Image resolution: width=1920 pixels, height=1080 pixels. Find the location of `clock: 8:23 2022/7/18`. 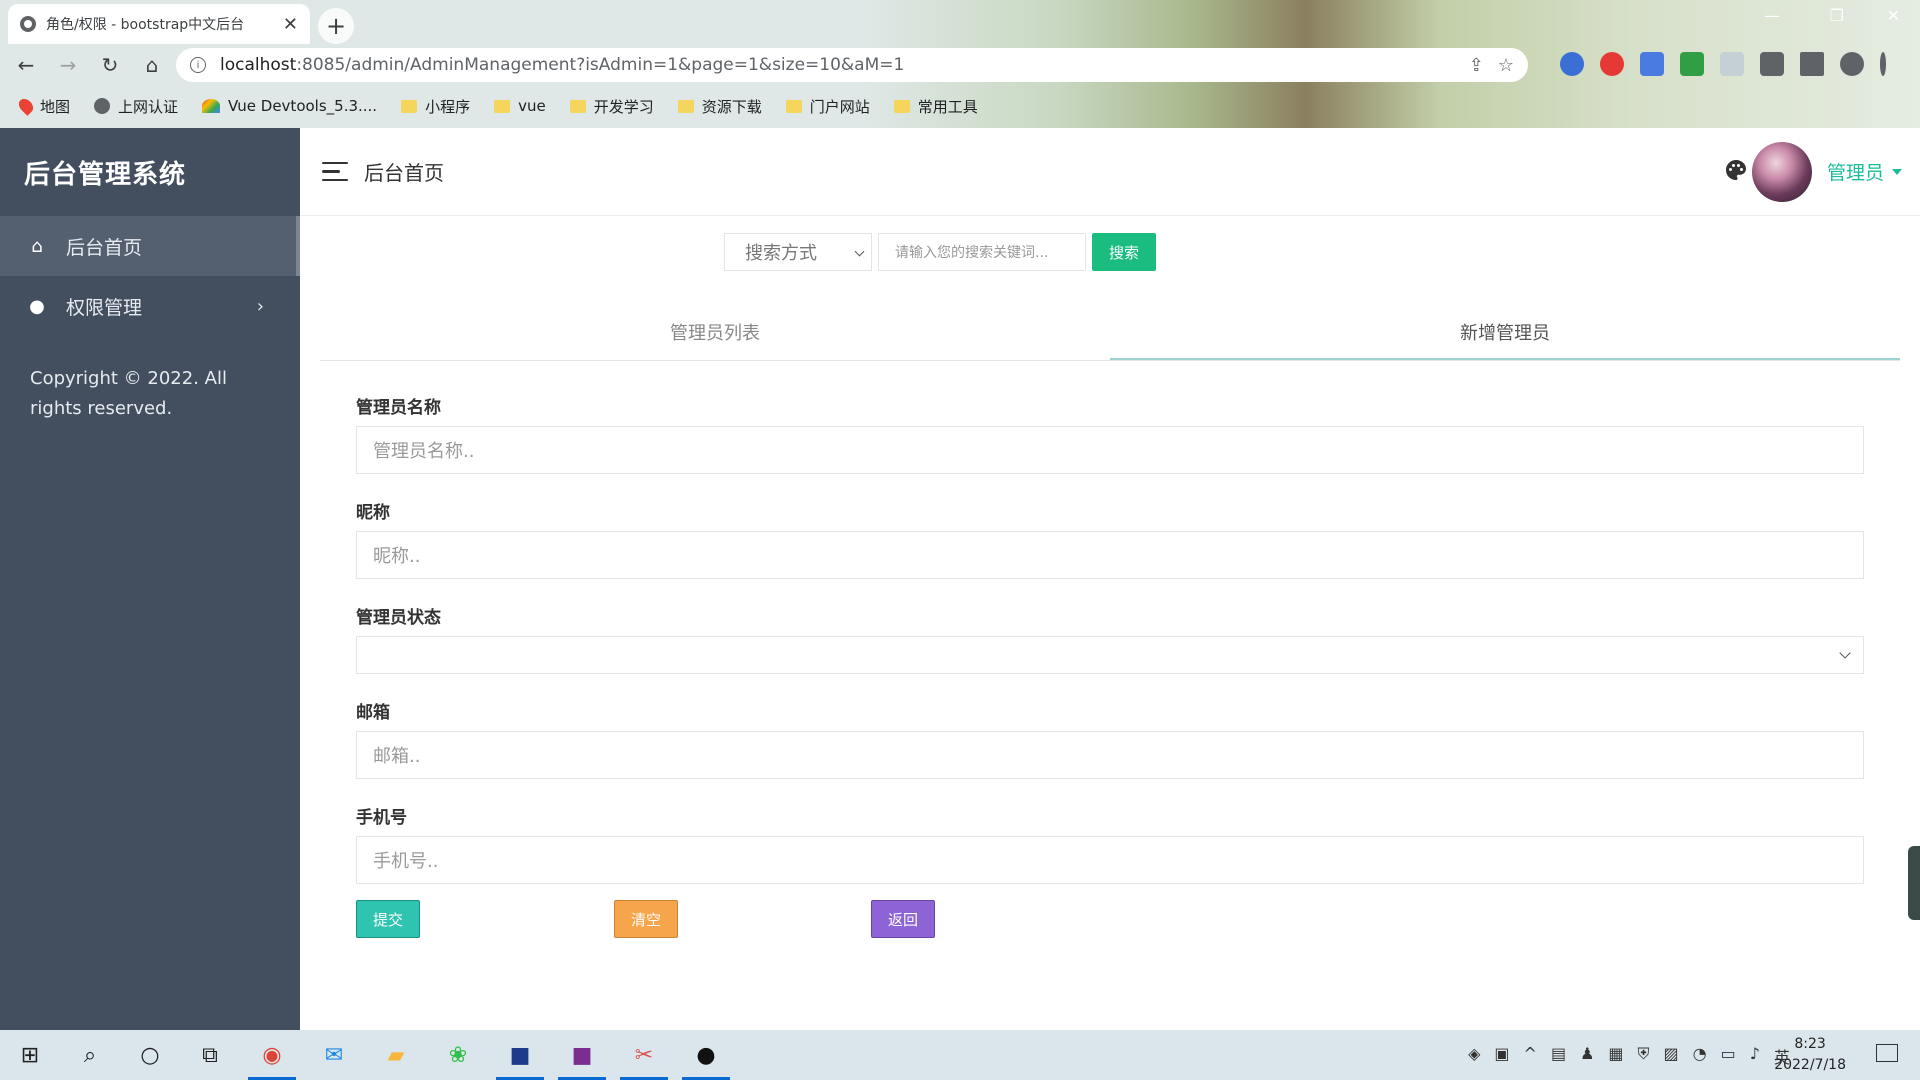

clock: 8:23 2022/7/18 is located at coordinates (1810, 1055).